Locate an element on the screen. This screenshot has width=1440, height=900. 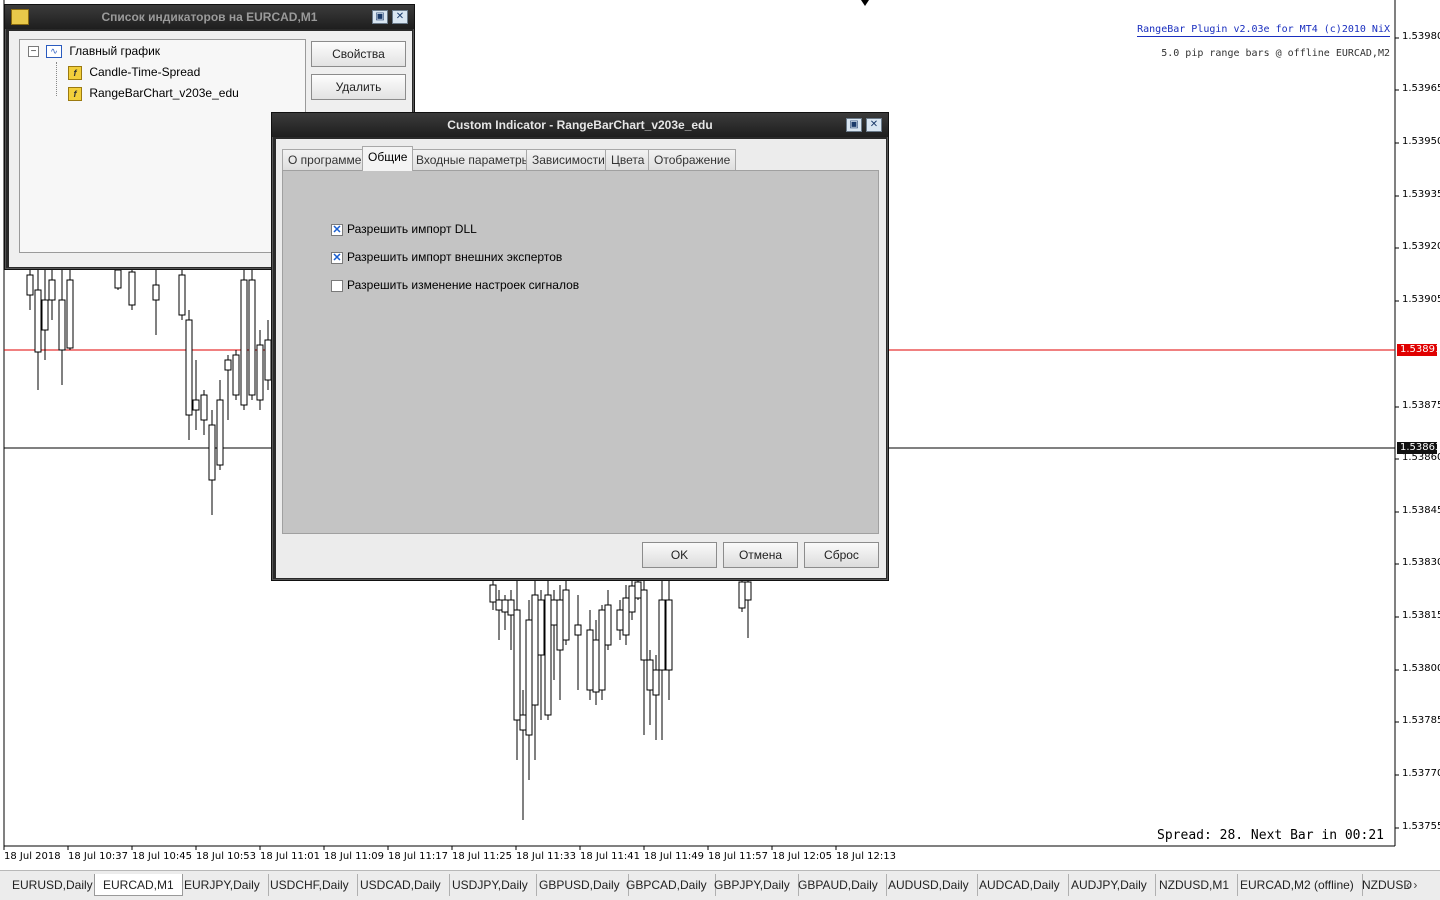
time-axis-label: 18 Jul 11:01 is located at coordinates (290, 856).